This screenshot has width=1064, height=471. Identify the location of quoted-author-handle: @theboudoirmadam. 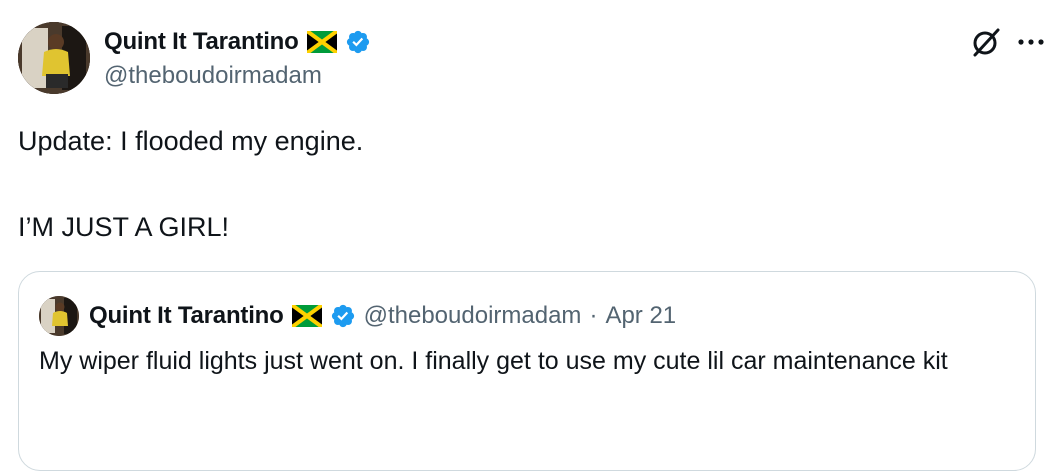
(473, 316).